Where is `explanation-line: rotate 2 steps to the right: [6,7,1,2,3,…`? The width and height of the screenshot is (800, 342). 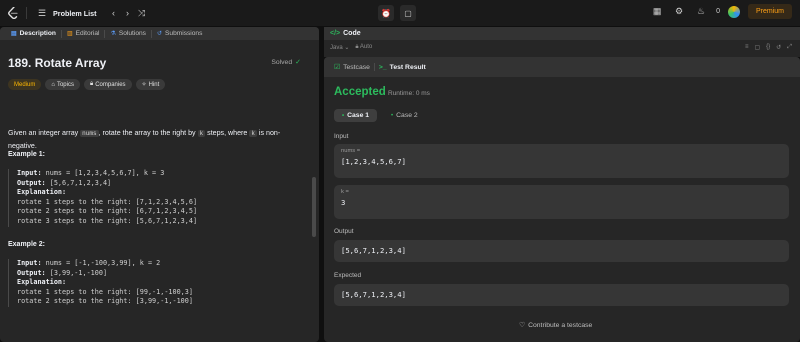 explanation-line: rotate 2 steps to the right: [6,7,1,2,3,… is located at coordinates (107, 211).